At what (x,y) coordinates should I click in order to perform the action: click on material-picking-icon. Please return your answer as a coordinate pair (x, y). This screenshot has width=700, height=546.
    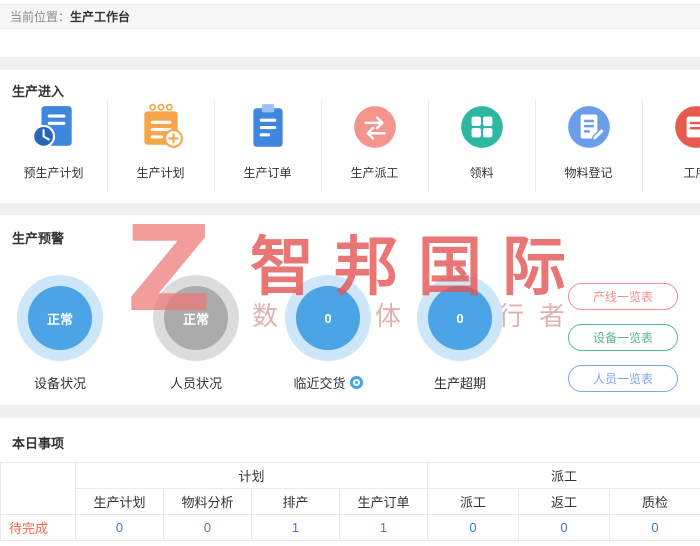
    Looking at the image, I should click on (482, 127).